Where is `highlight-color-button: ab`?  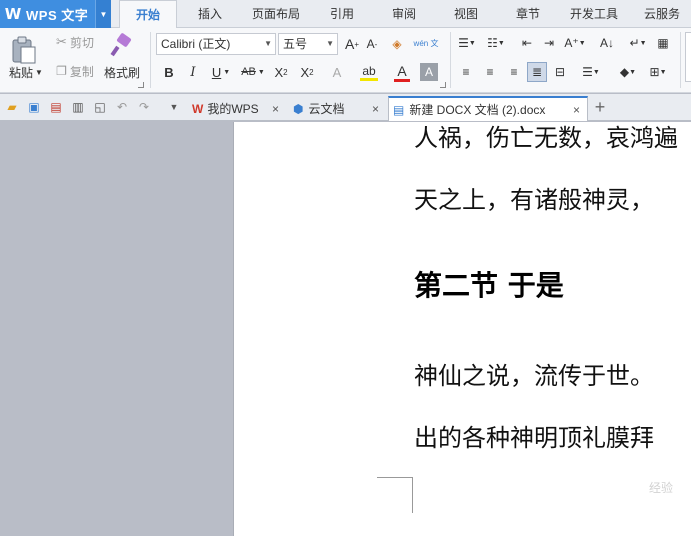 highlight-color-button: ab is located at coordinates (369, 72).